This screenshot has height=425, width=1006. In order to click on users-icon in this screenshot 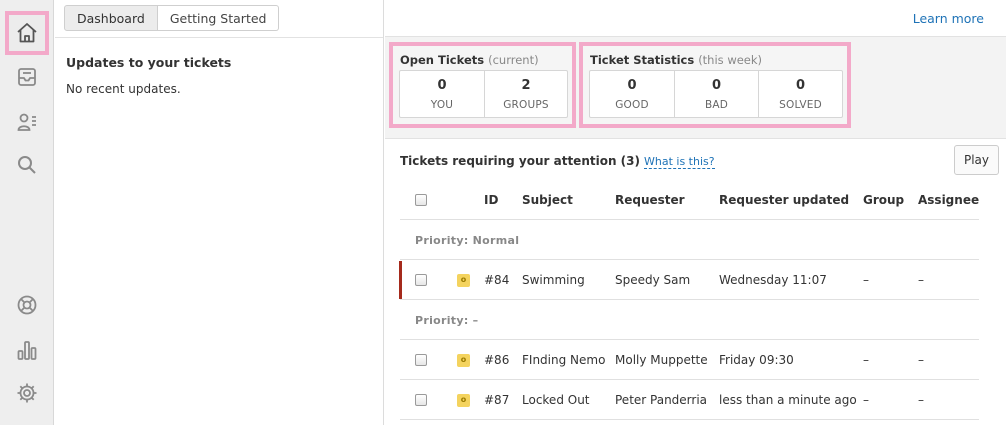, I will do `click(26, 122)`.